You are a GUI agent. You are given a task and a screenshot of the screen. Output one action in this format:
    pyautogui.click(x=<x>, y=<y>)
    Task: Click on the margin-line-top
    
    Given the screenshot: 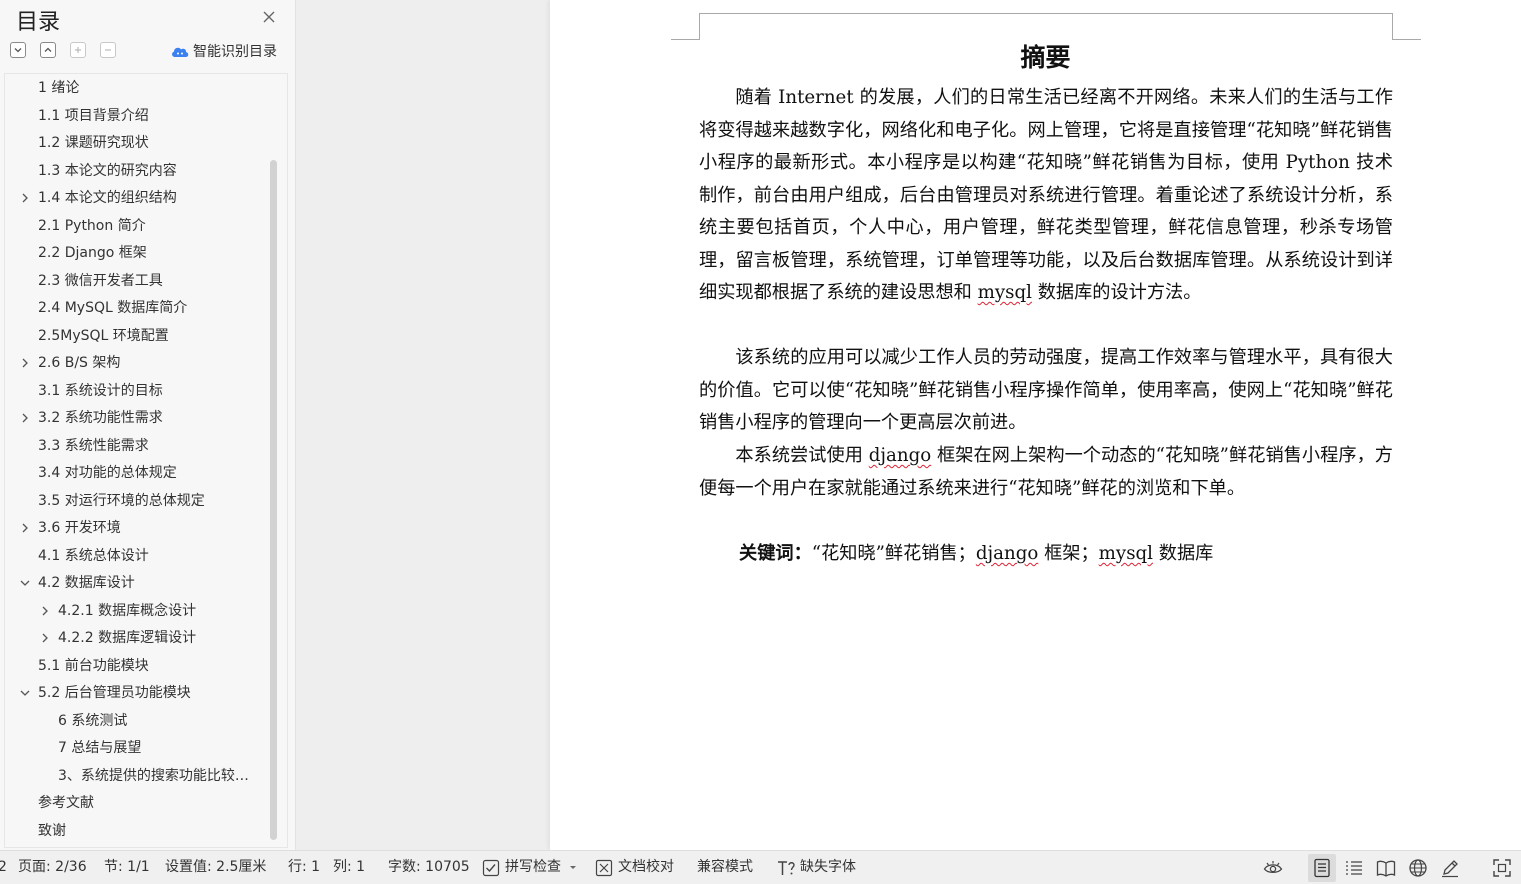 What is the action you would take?
    pyautogui.click(x=1045, y=13)
    